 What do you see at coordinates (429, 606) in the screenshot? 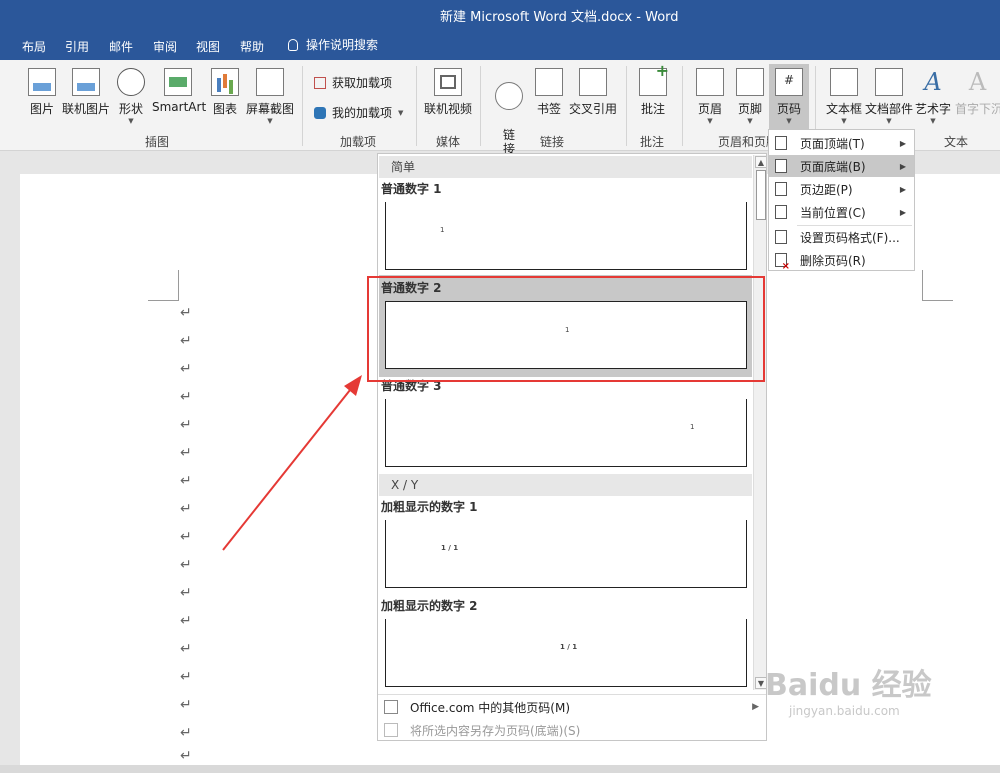
I see `gallery-item-title: 加粗显示的数字 2` at bounding box center [429, 606].